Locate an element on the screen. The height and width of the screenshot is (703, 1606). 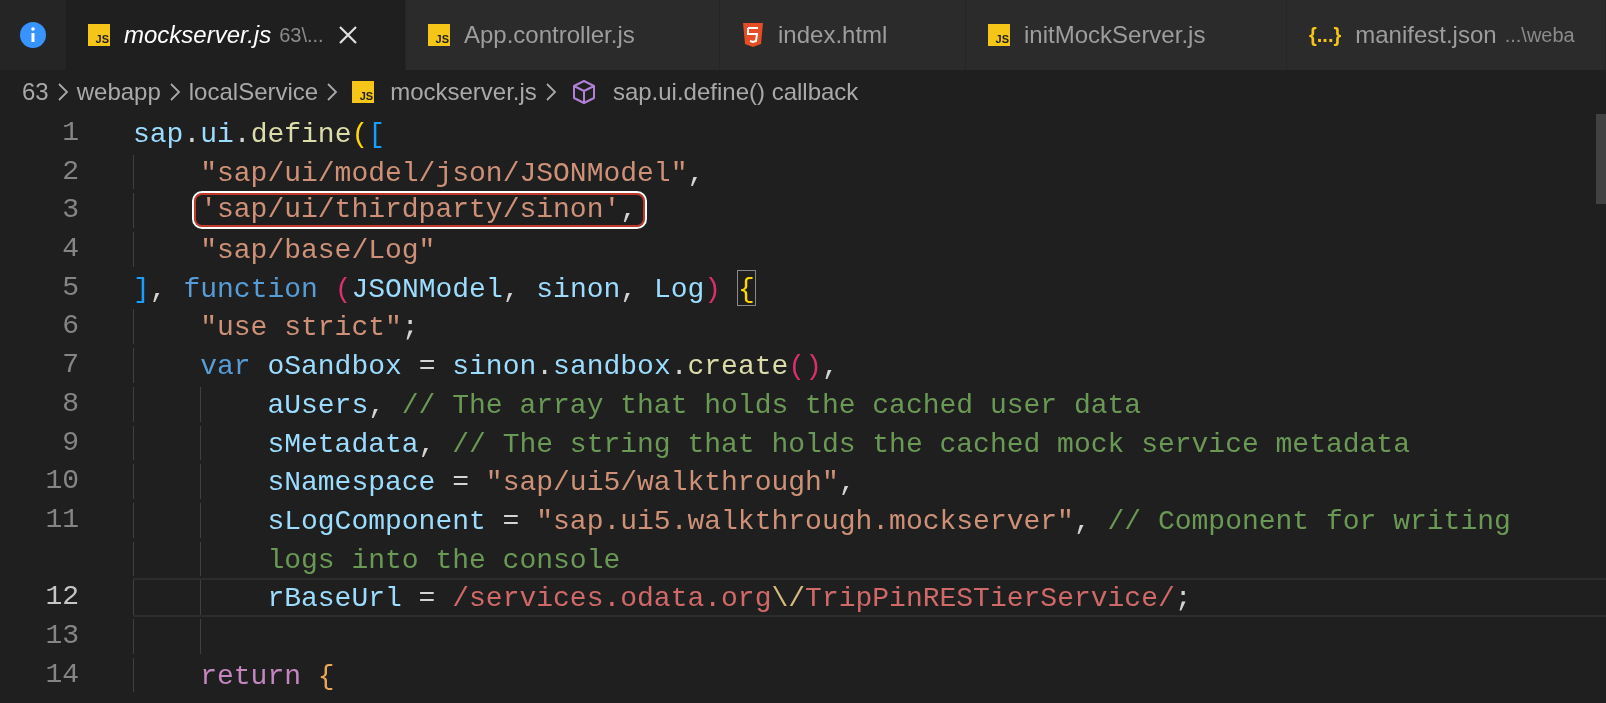
editor-tab is located at coordinates (33, 35).